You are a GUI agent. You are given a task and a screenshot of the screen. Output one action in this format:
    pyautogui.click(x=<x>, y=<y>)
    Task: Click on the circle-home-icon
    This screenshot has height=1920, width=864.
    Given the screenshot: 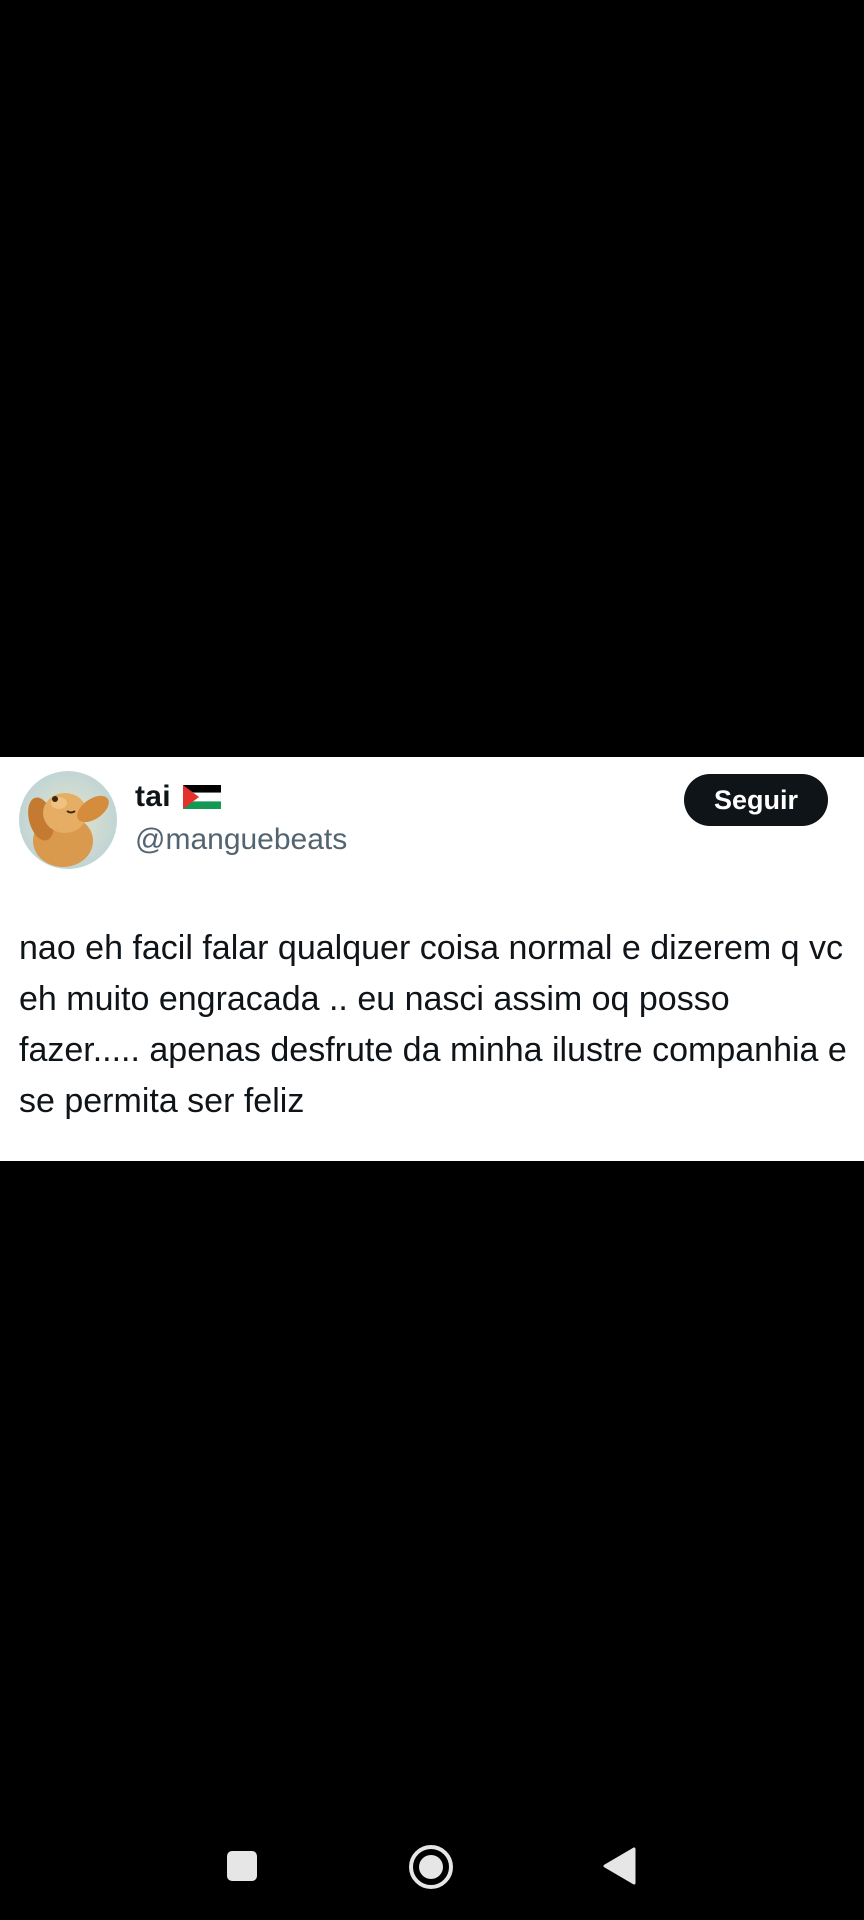 What is the action you would take?
    pyautogui.click(x=431, y=1867)
    